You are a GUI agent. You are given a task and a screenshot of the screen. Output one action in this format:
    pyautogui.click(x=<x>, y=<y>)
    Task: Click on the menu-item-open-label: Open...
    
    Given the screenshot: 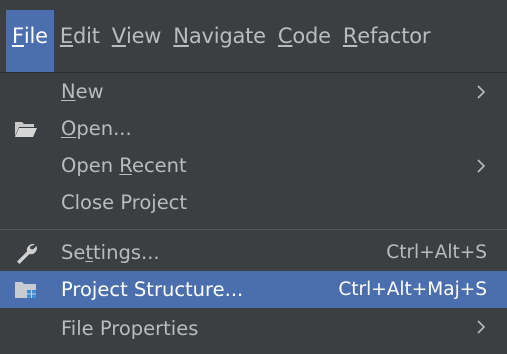 What is the action you would take?
    pyautogui.click(x=96, y=128)
    